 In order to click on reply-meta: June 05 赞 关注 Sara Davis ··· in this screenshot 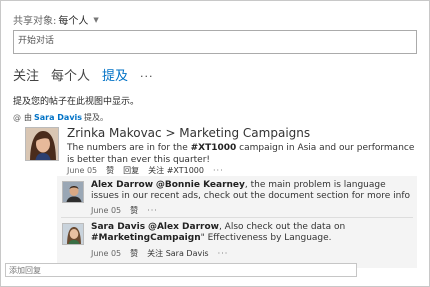, I will do `click(159, 253)`.